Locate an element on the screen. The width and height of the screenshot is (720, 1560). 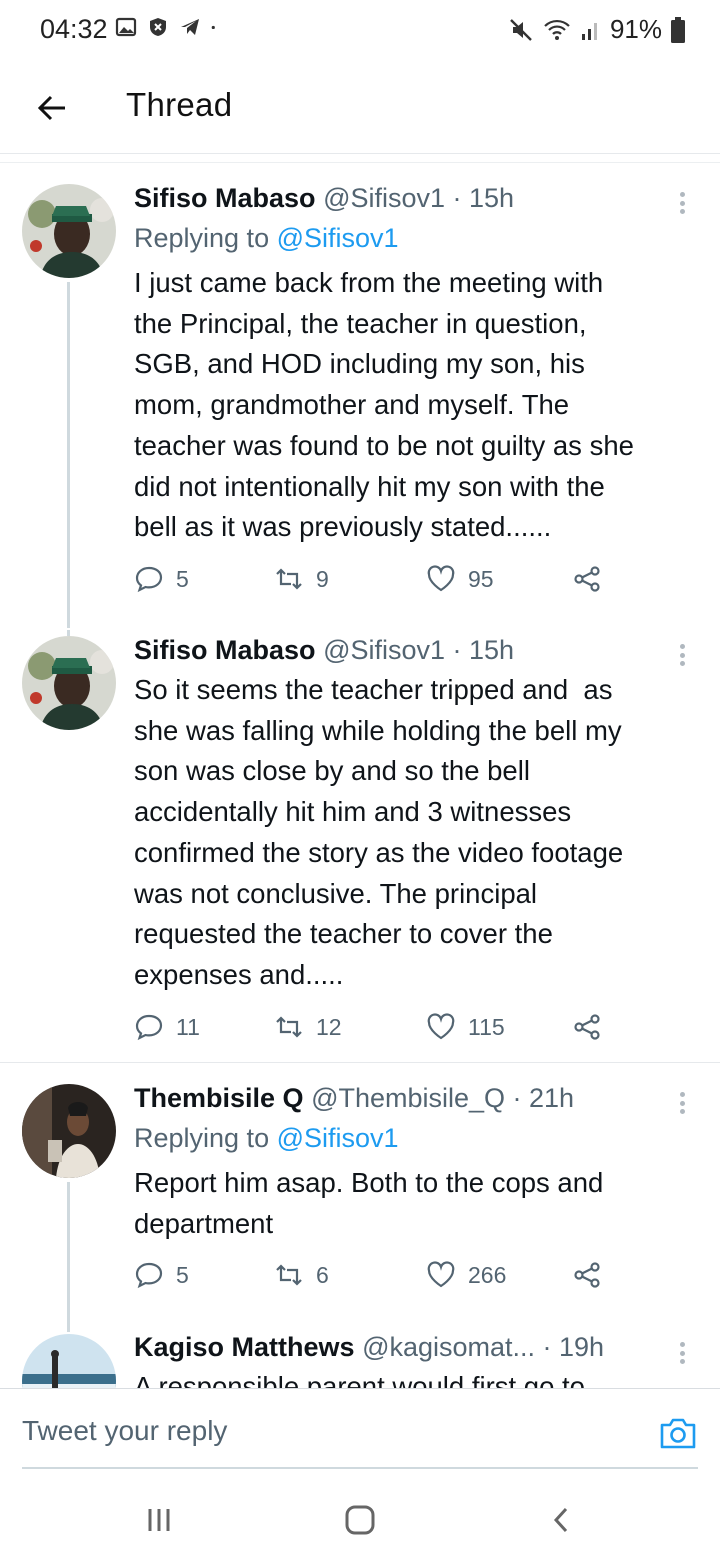
status-bar: 04:32 91% is located at coordinates (360, 31).